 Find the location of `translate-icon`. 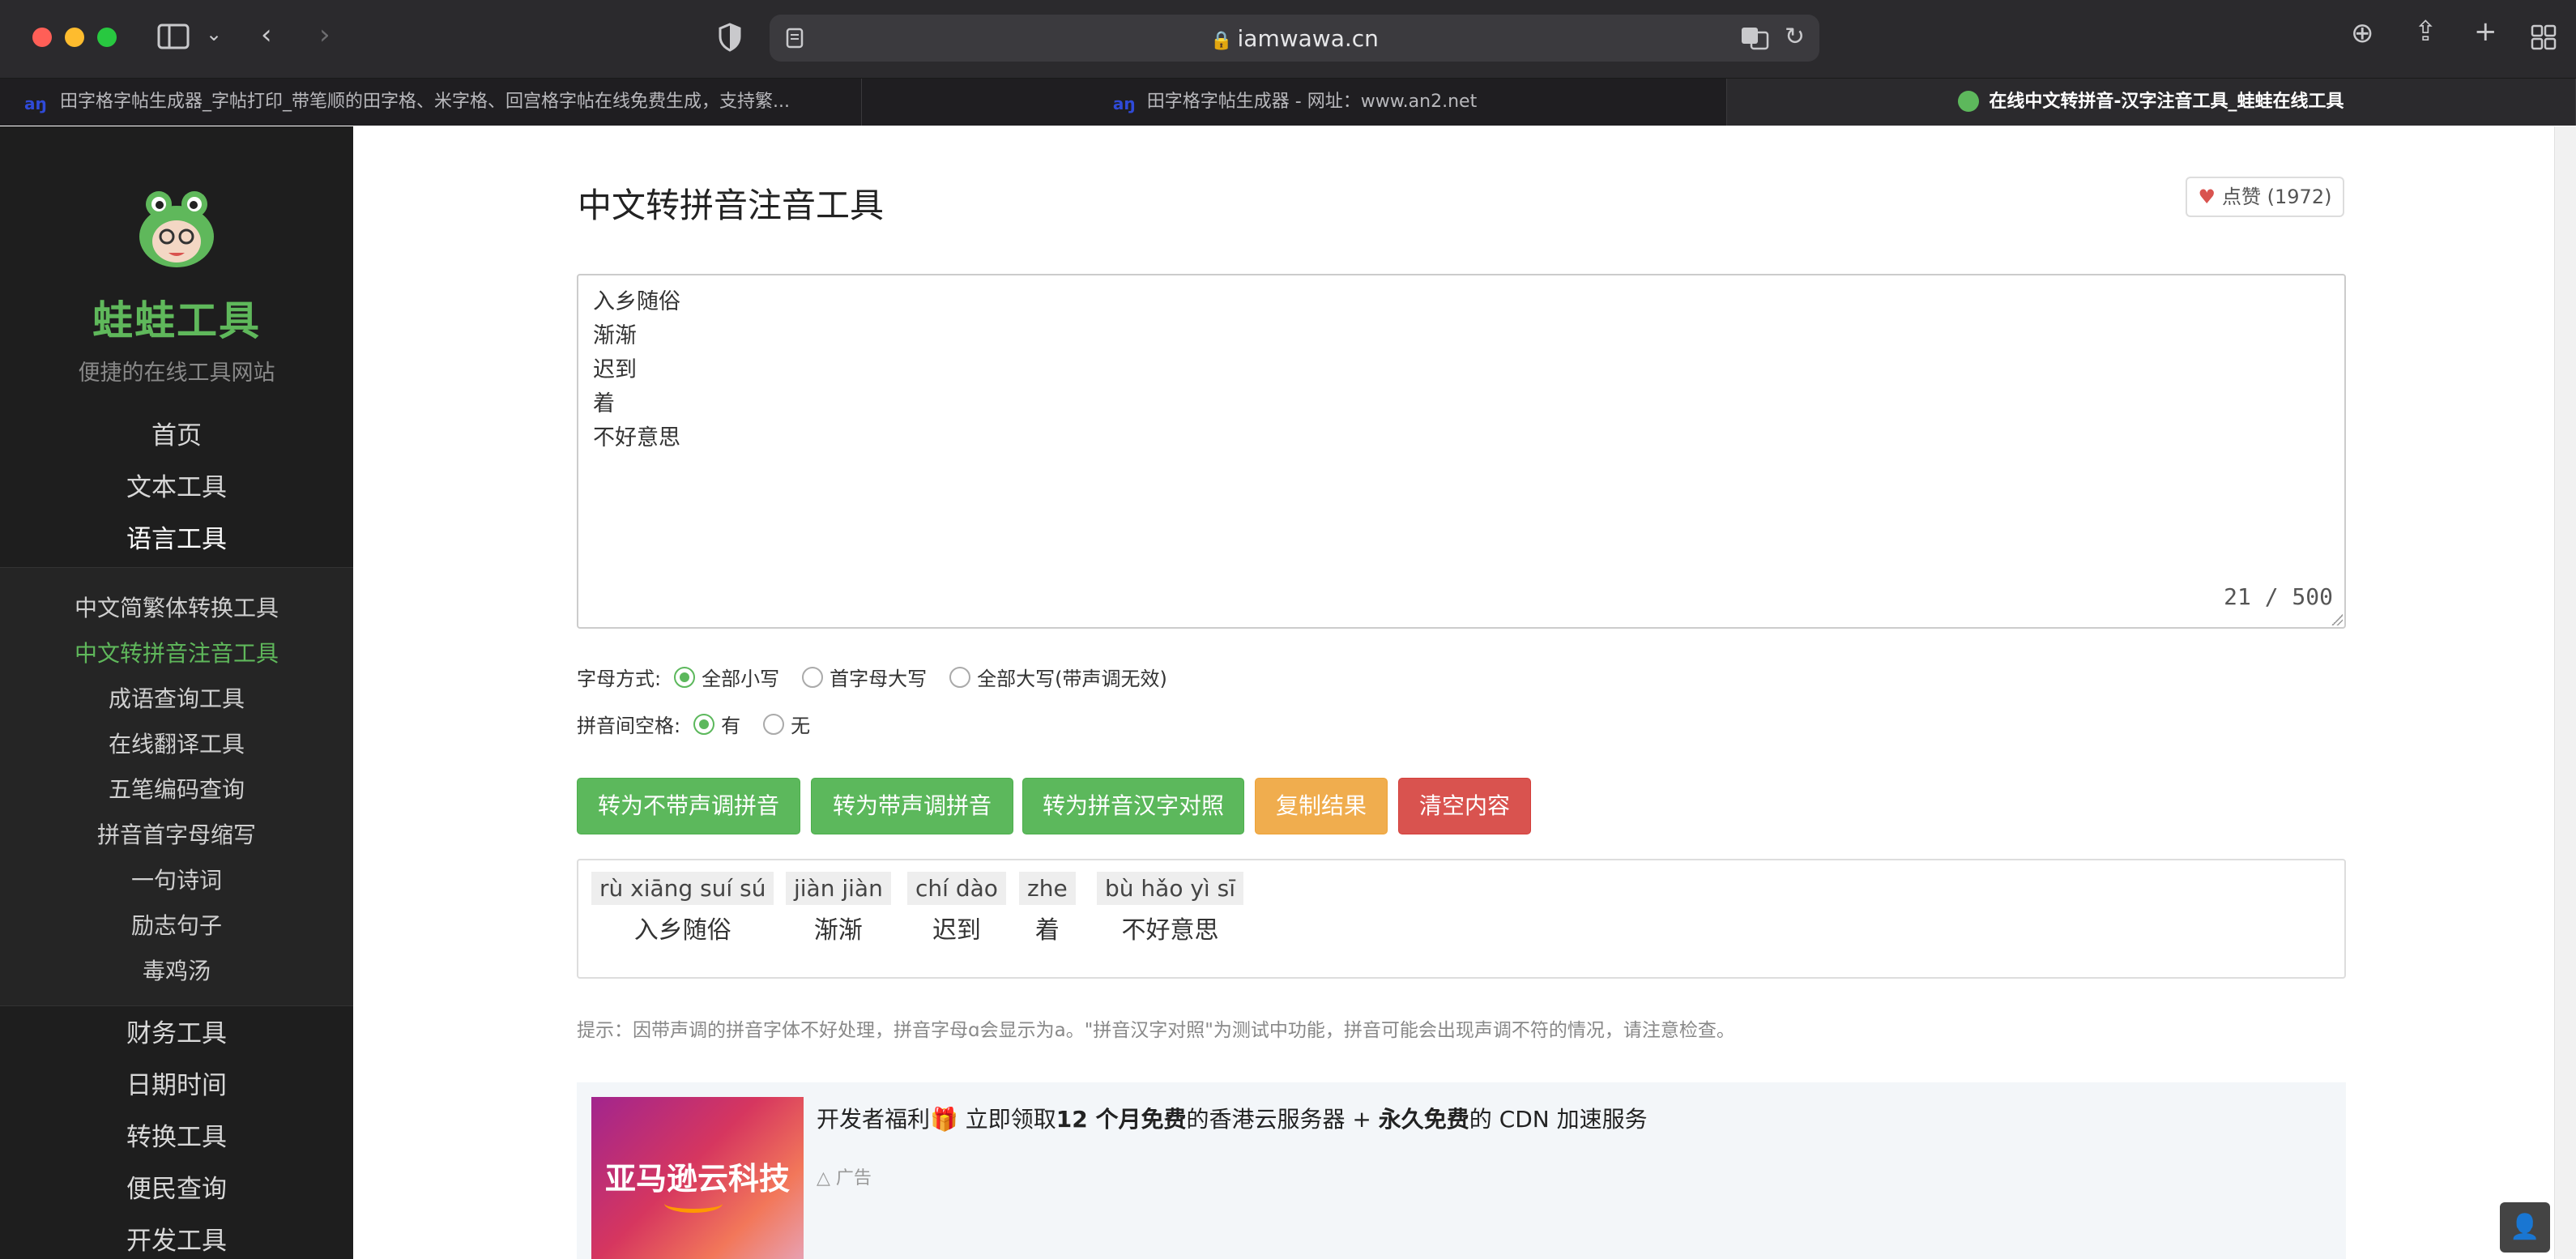

translate-icon is located at coordinates (1755, 38).